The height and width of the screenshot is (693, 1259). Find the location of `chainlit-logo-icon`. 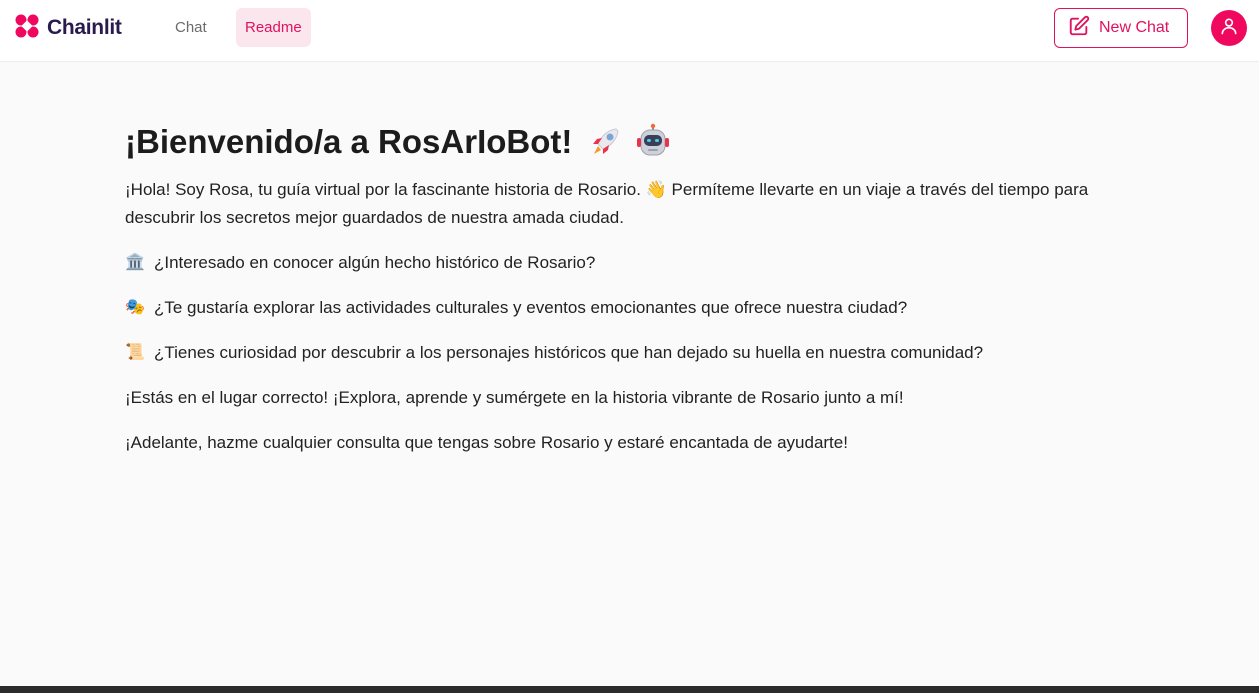

chainlit-logo-icon is located at coordinates (27, 28).